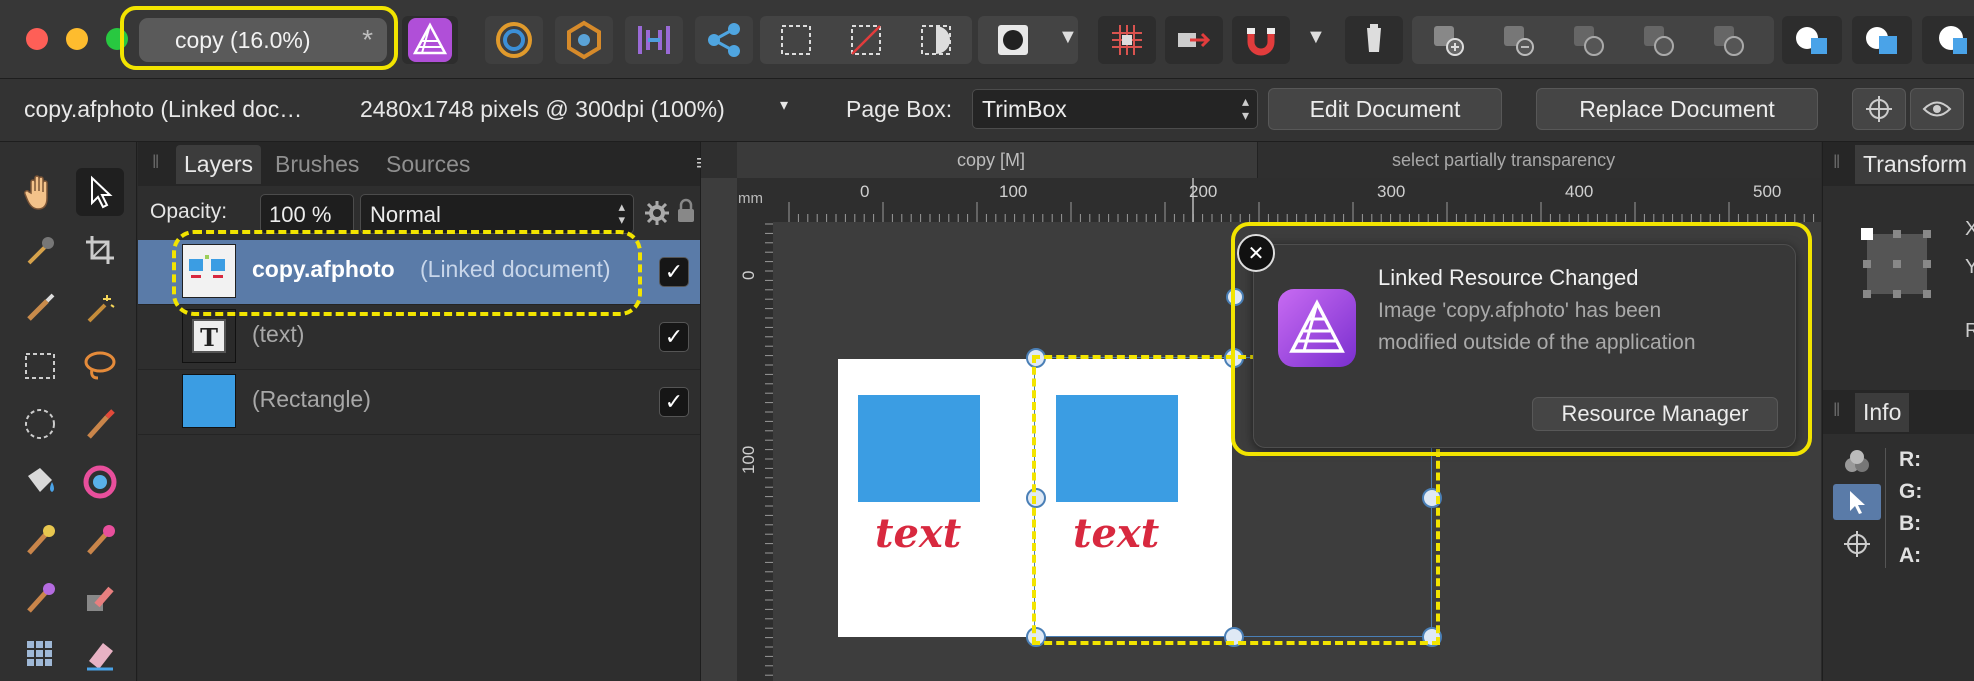 The width and height of the screenshot is (1974, 681). What do you see at coordinates (1316, 37) in the screenshot?
I see `snapping-dropdown-icon: ▼` at bounding box center [1316, 37].